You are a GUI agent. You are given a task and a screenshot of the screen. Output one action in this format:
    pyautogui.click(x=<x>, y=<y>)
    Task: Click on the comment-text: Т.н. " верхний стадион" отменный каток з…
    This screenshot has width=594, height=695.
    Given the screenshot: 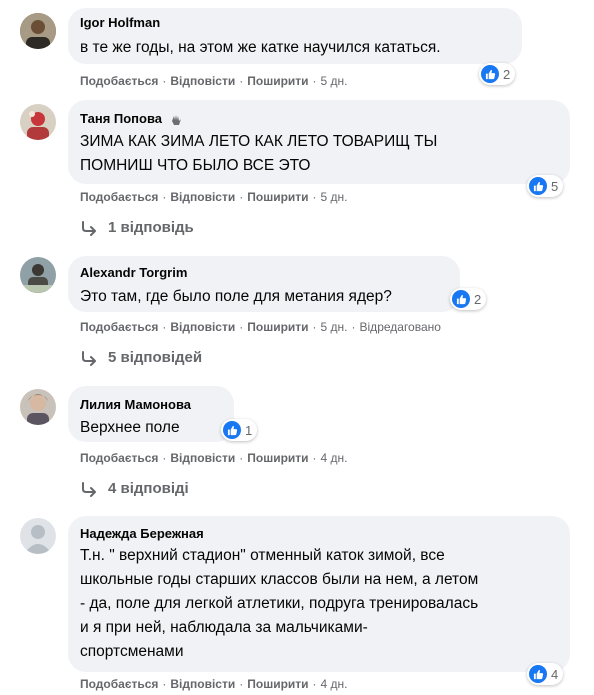 What is the action you would take?
    pyautogui.click(x=279, y=603)
    